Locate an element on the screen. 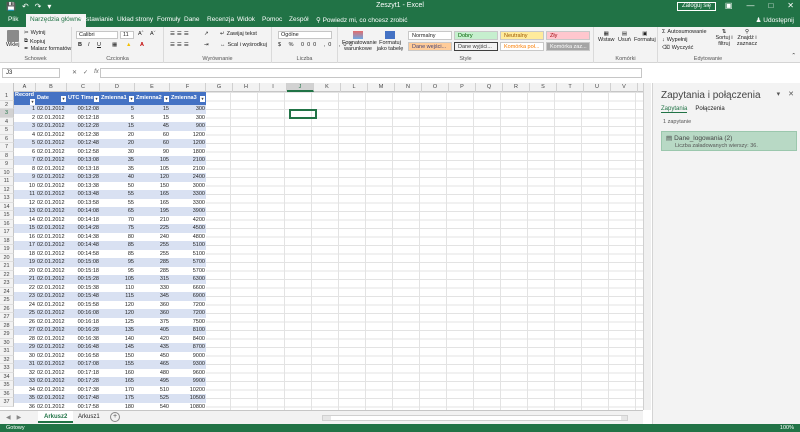 The height and width of the screenshot is (432, 800). table-cell: 2 is located at coordinates (25, 117).